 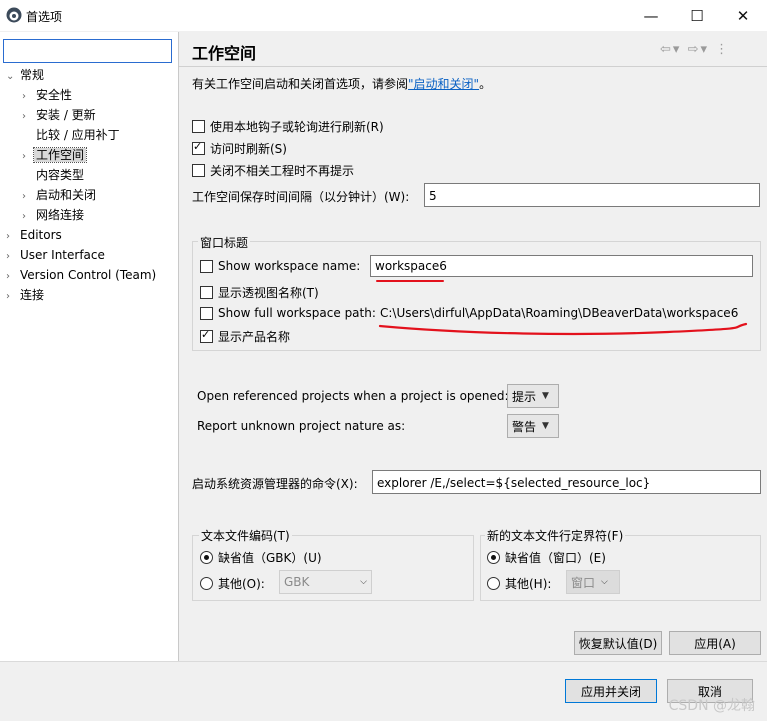 What do you see at coordinates (563, 329) in the screenshot?
I see `red-curve-annotation` at bounding box center [563, 329].